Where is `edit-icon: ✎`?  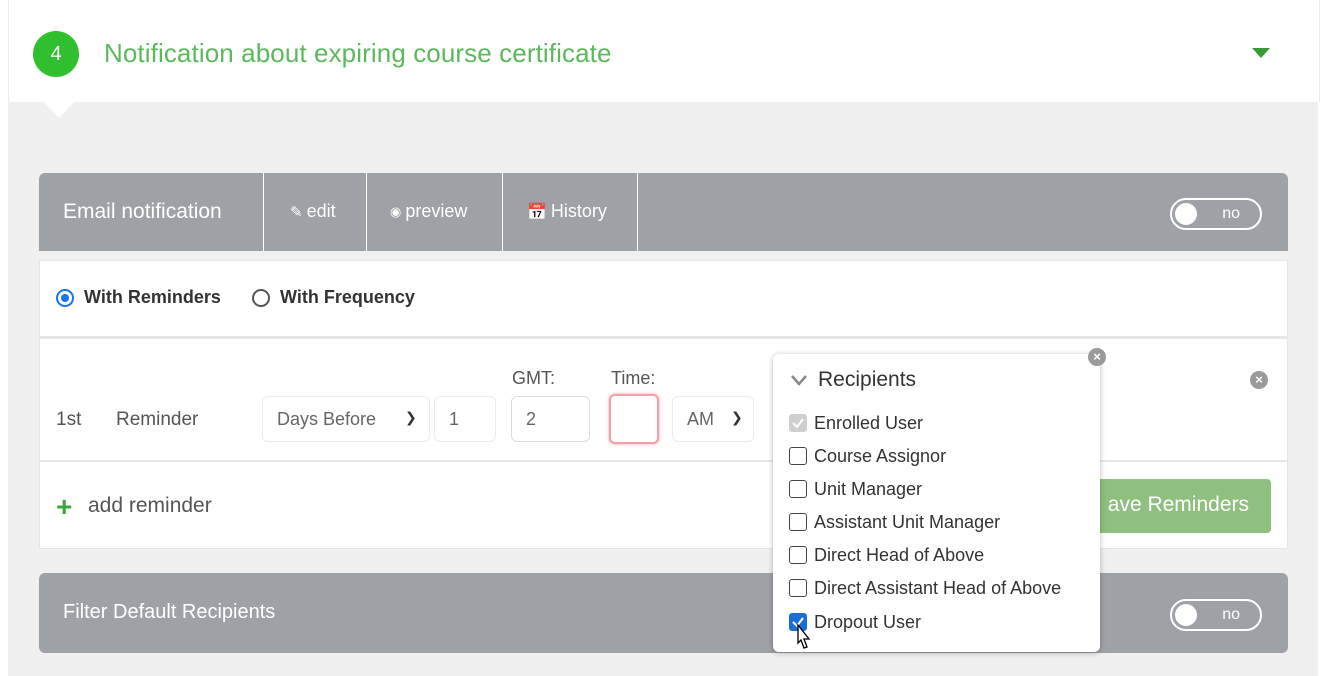
edit-icon: ✎ is located at coordinates (296, 212).